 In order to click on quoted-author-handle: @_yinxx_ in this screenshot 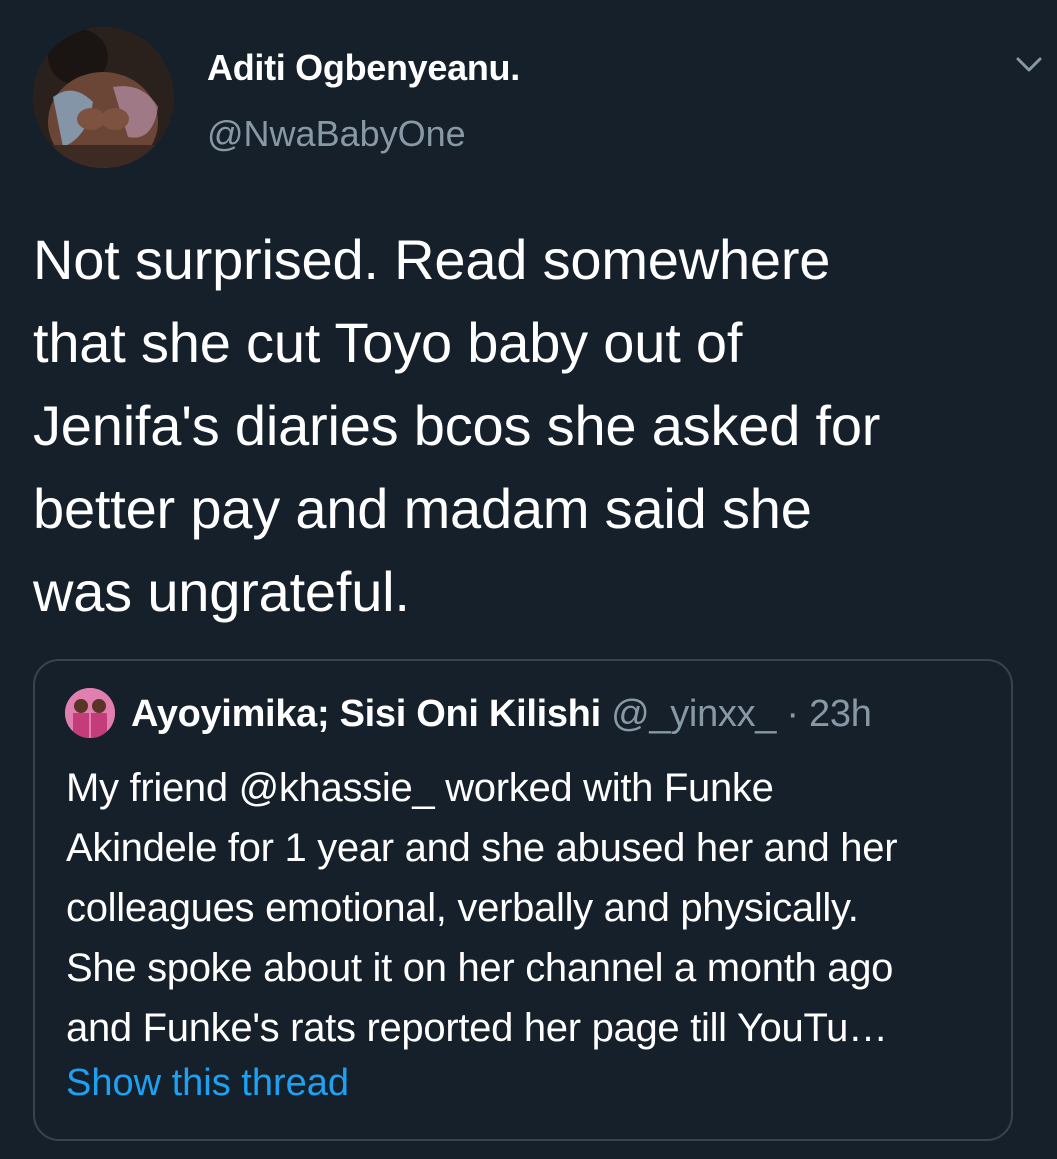, I will do `click(693, 714)`.